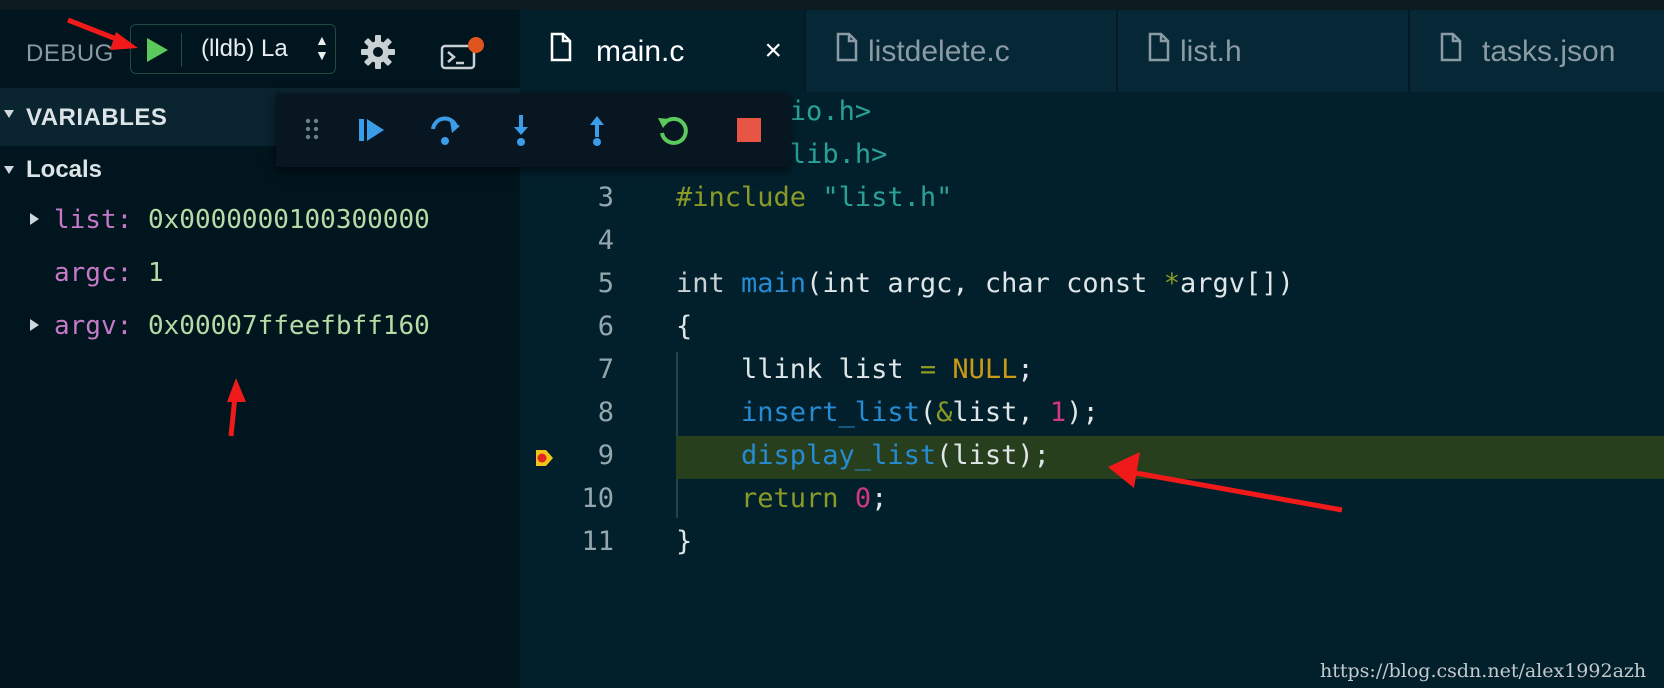  I want to click on code-text: llink list = NULL;, so click(855, 369).